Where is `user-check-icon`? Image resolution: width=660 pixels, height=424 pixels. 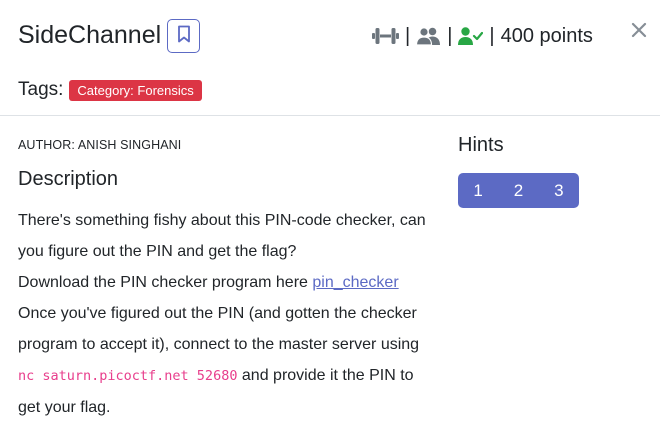
user-check-icon is located at coordinates (471, 36).